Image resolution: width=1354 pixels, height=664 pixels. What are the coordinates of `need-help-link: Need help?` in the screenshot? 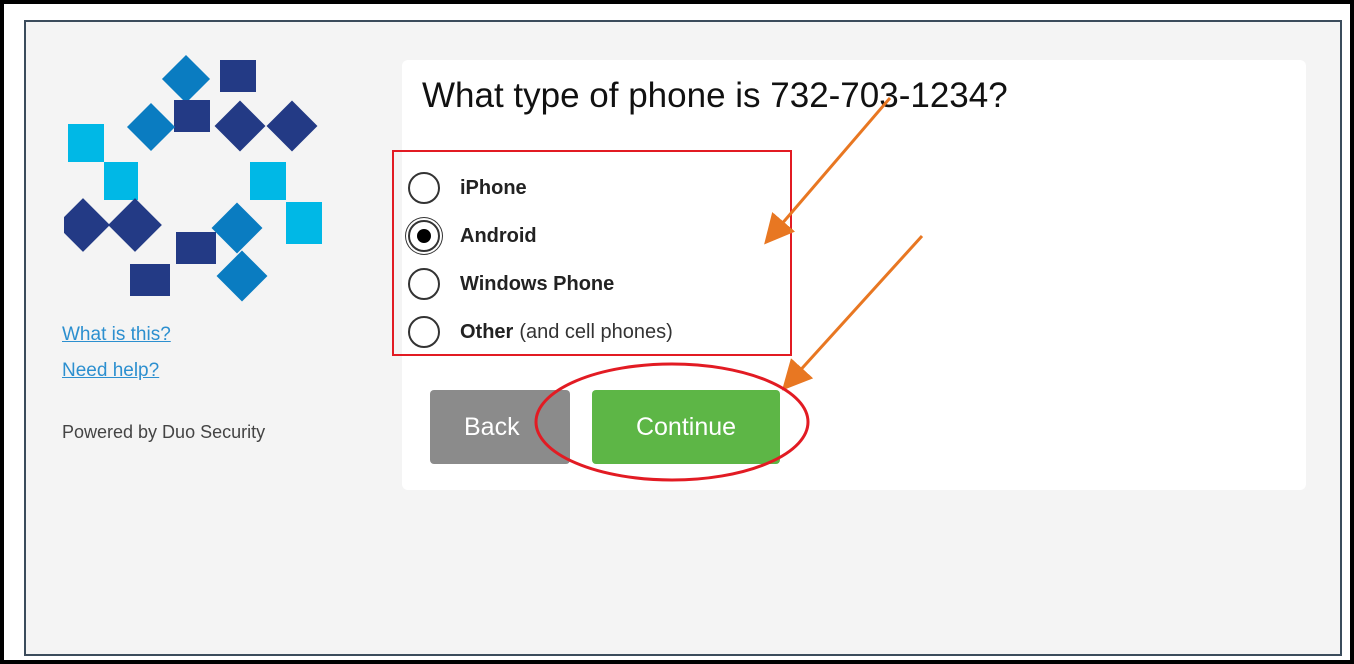 It's located at (110, 371).